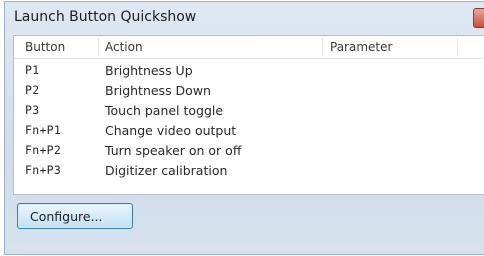 This screenshot has width=484, height=256. I want to click on action-cell: Touch panel toggle, so click(164, 110).